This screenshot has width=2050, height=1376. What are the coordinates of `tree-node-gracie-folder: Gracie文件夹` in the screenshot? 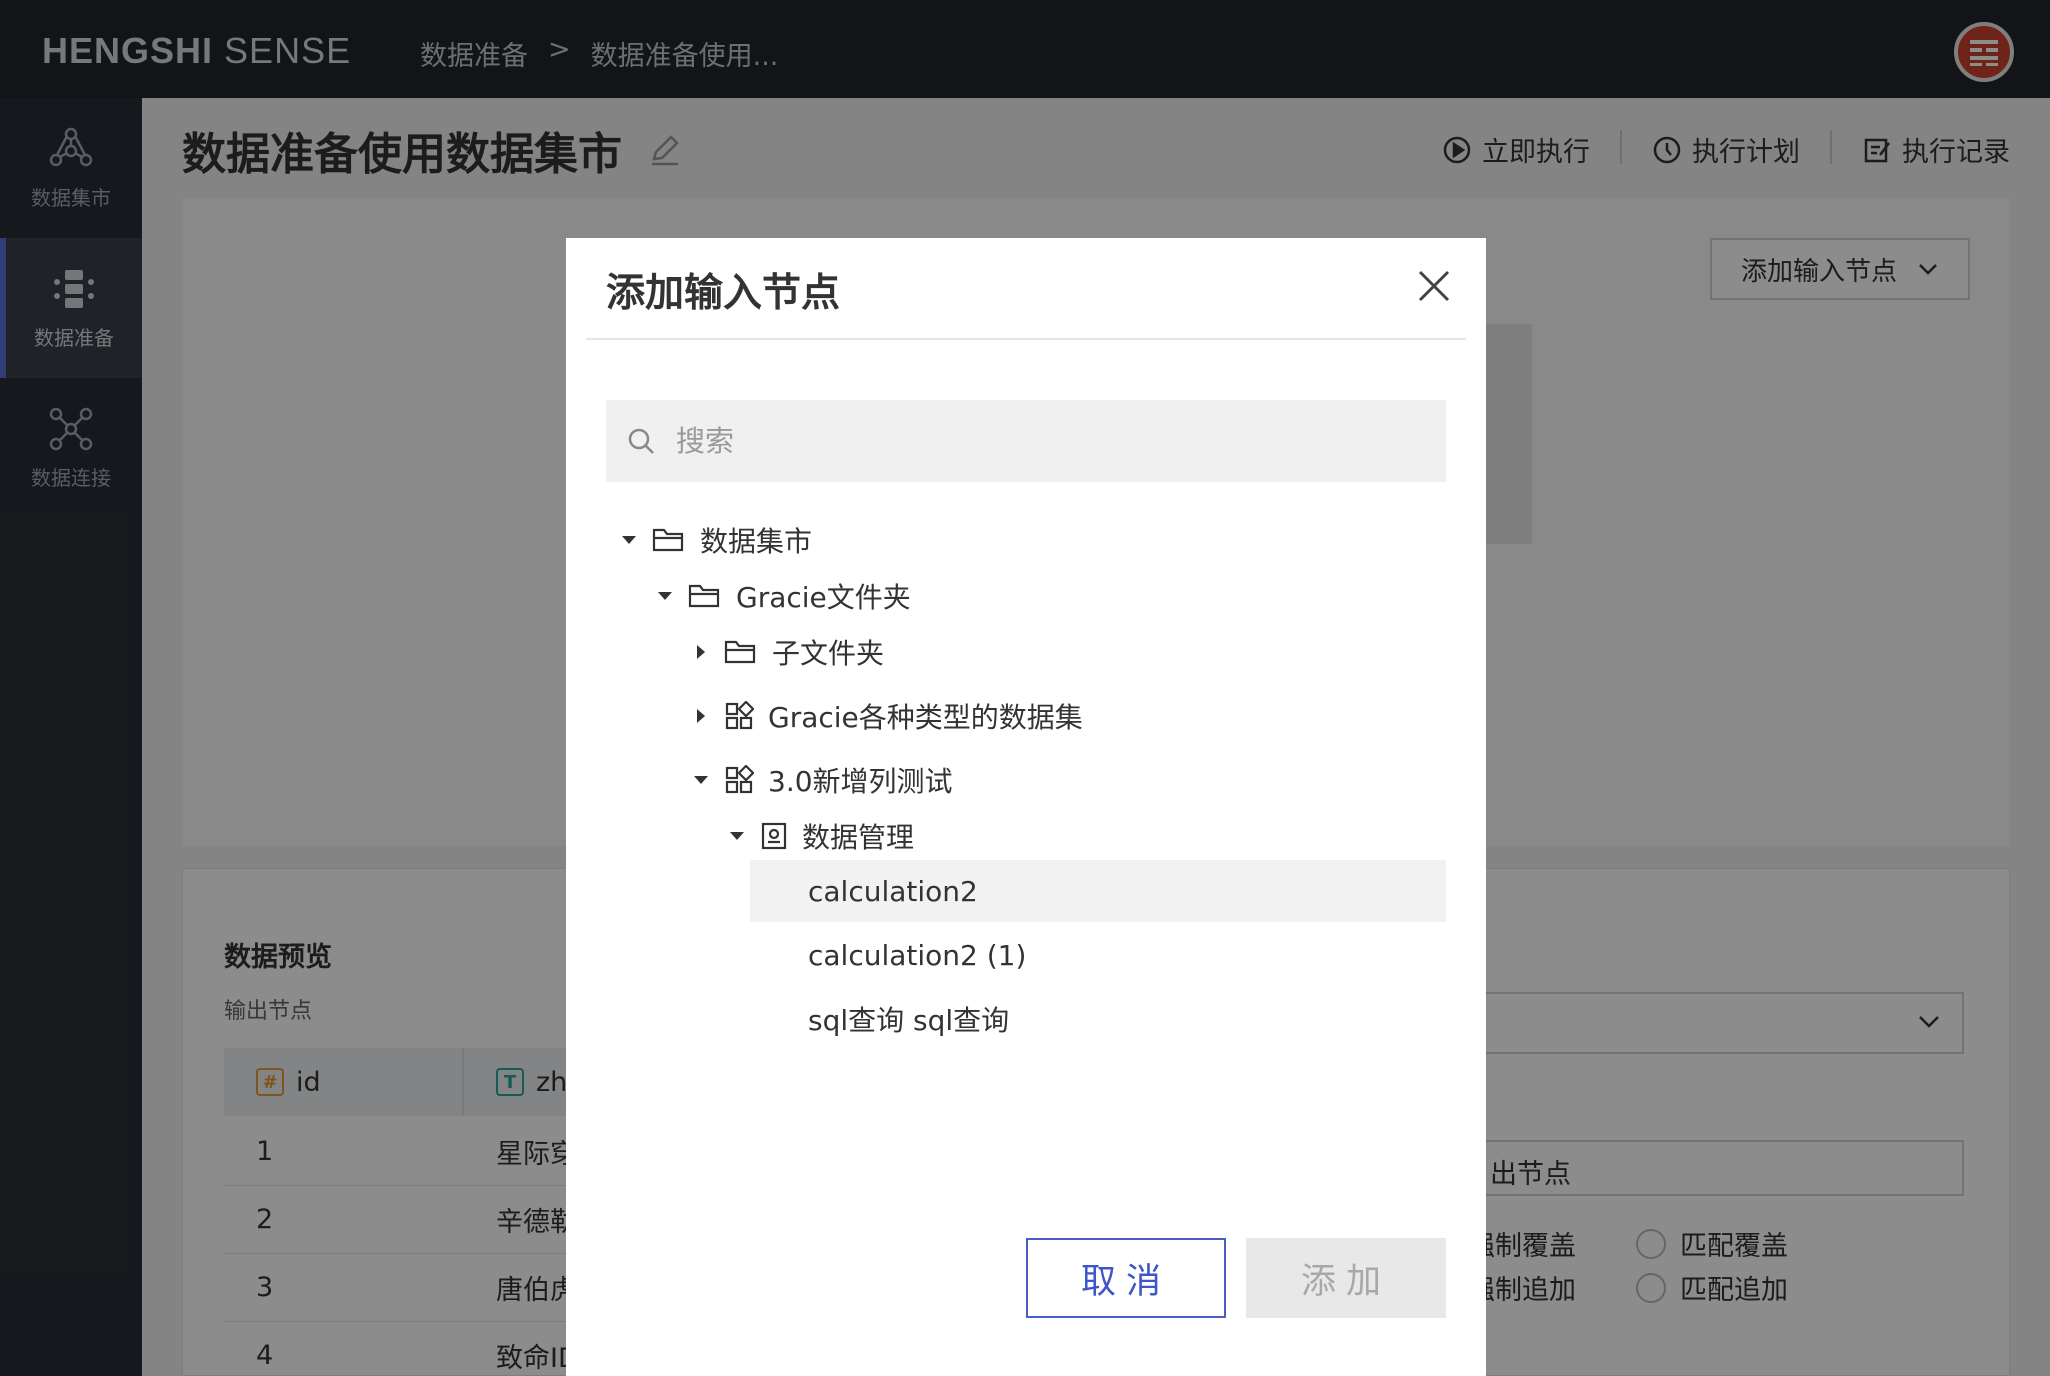 It's located at (783, 596).